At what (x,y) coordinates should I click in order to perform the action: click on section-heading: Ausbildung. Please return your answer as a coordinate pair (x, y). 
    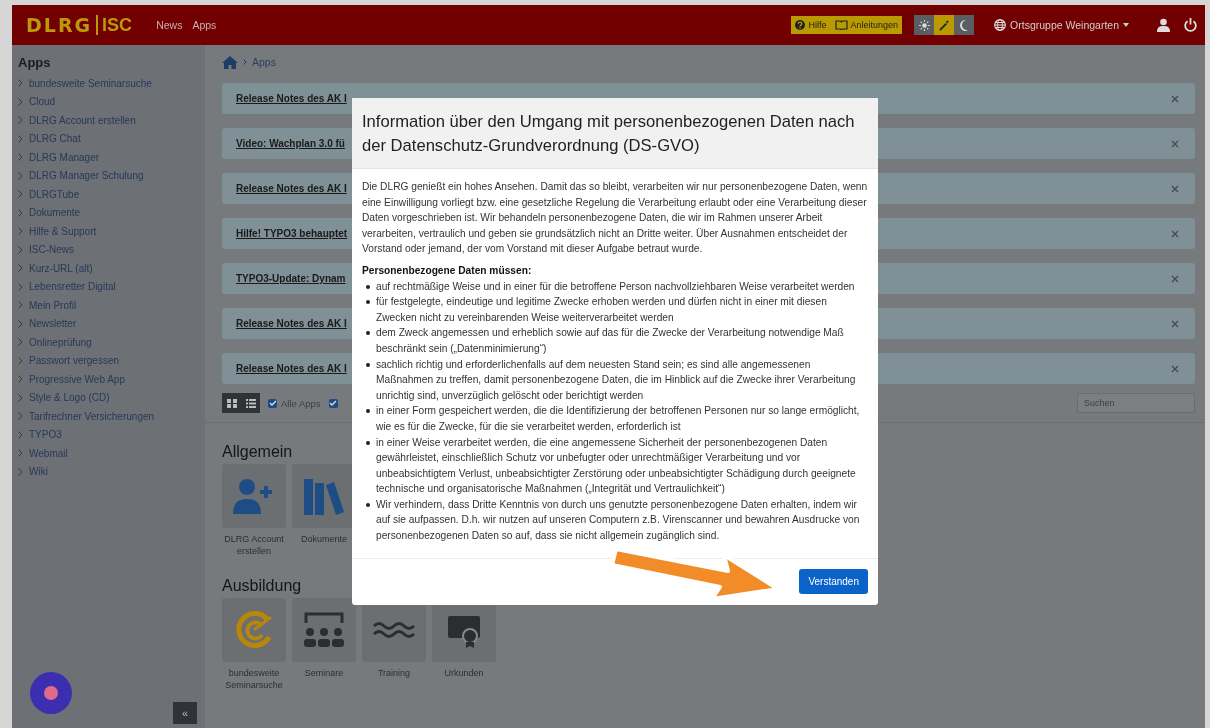
    Looking at the image, I should click on (262, 586).